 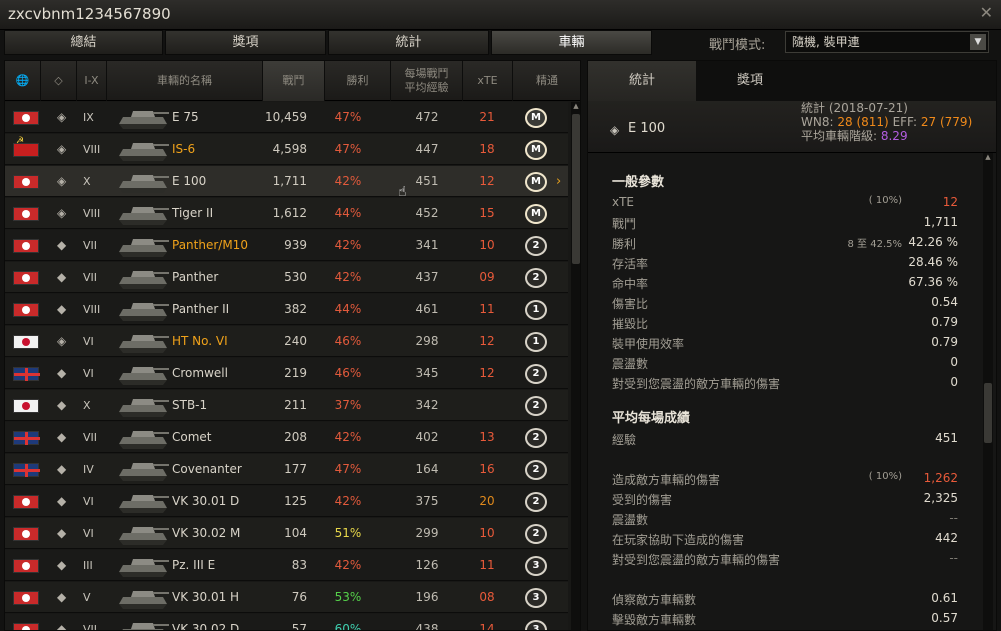 What do you see at coordinates (571, 42) in the screenshot?
I see `tab-vehicles: 車輛` at bounding box center [571, 42].